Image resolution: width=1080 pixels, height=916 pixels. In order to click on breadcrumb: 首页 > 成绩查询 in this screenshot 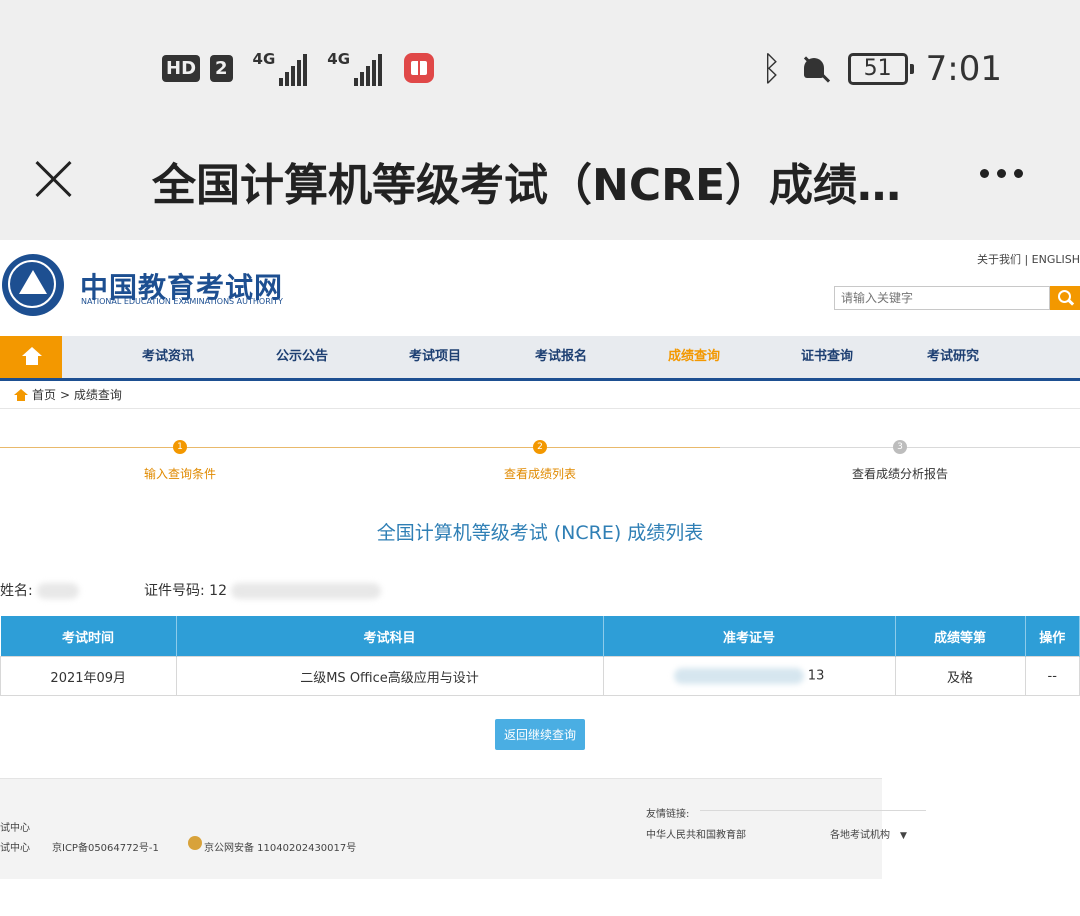, I will do `click(68, 394)`.